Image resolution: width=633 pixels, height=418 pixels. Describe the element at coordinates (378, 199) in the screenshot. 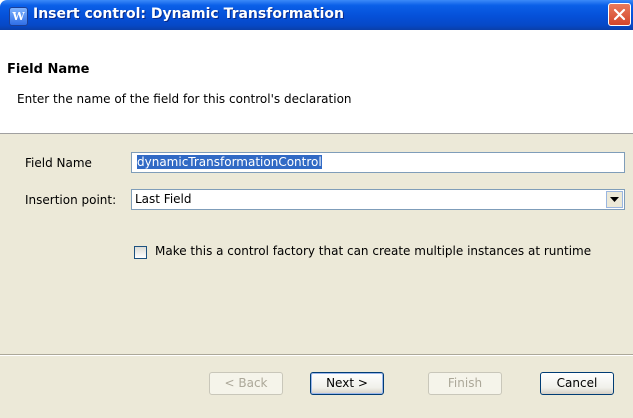

I see `insertion-point-select: Last Field` at that location.